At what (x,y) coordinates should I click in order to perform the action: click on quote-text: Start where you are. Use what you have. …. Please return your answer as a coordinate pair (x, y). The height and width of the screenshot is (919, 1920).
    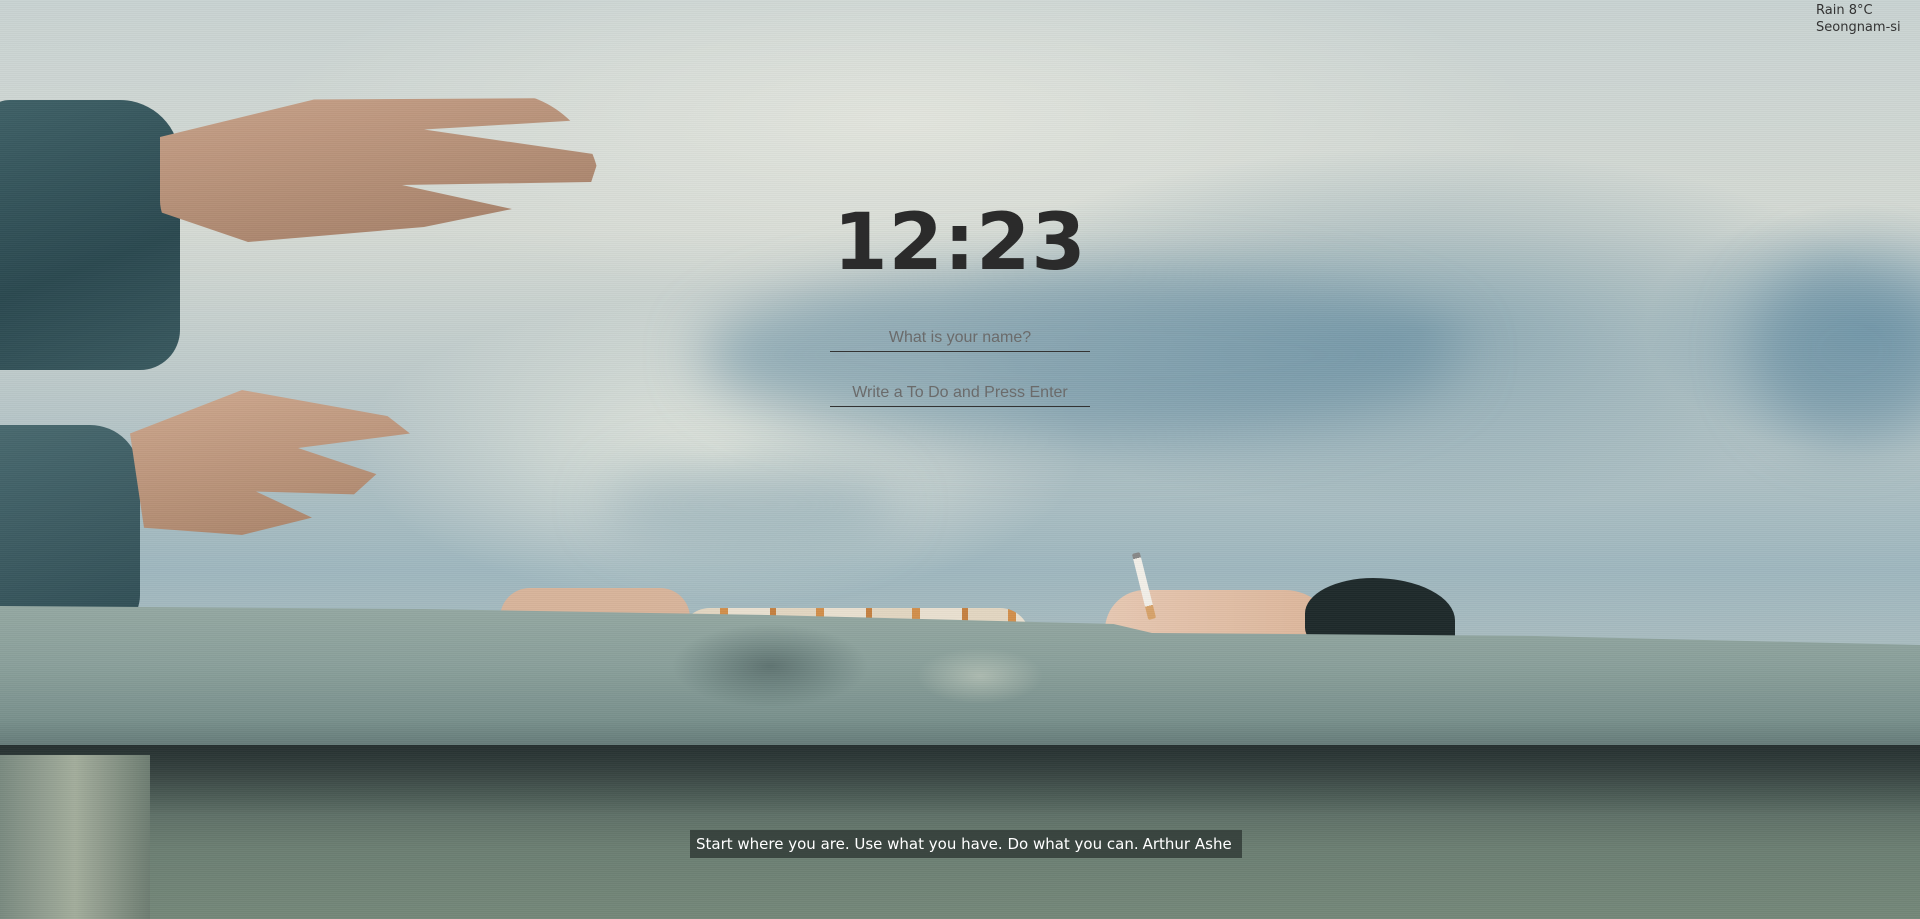
    Looking at the image, I should click on (917, 844).